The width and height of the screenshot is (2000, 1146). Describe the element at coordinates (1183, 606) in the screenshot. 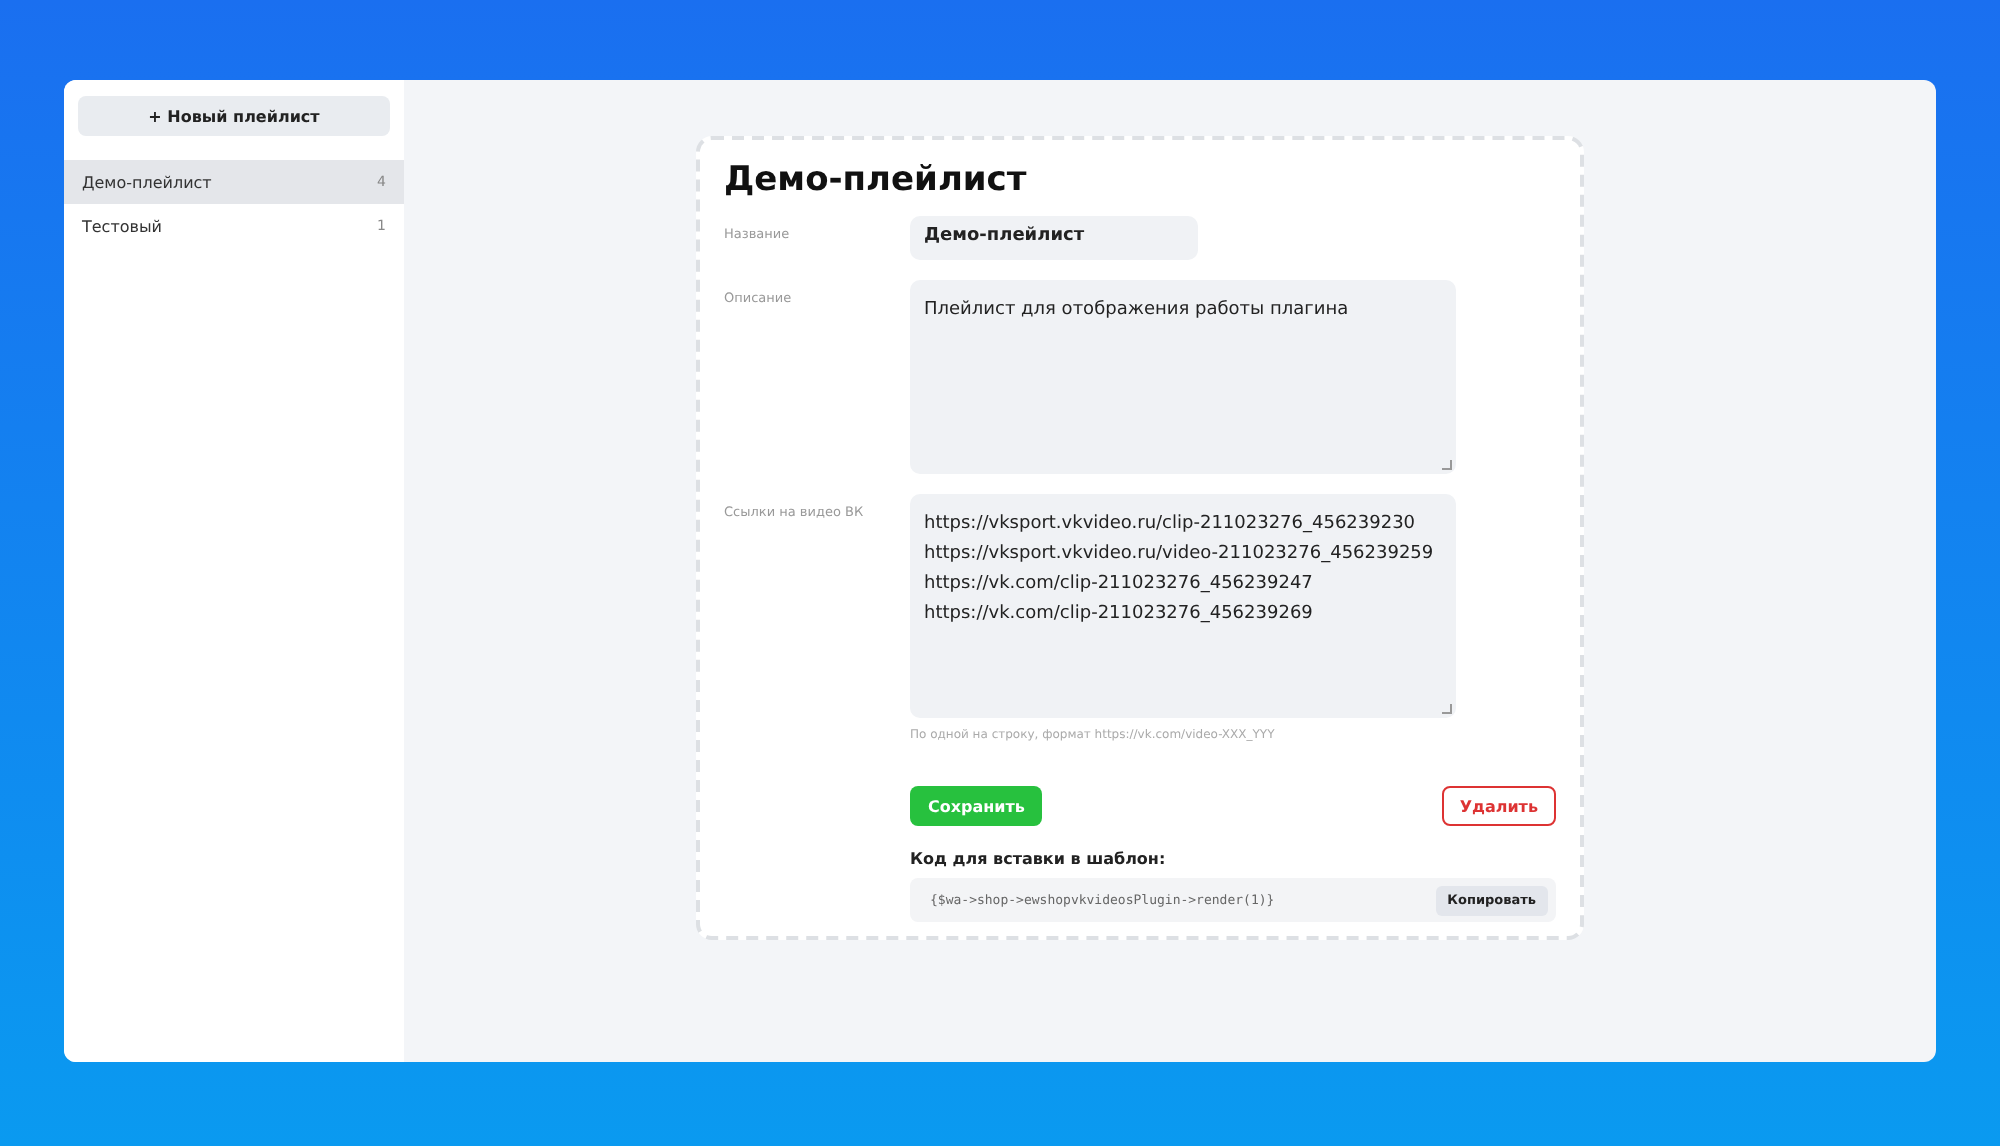

I see `links-field: https://vksport.vkvideo.ru/clip-211023276_456239230 https://vksport.vkvideo.ru/video-211023276_456239259 https://vk.com/clip-211023276_456239247 https://vk.com/clip-211023276_456239269` at that location.